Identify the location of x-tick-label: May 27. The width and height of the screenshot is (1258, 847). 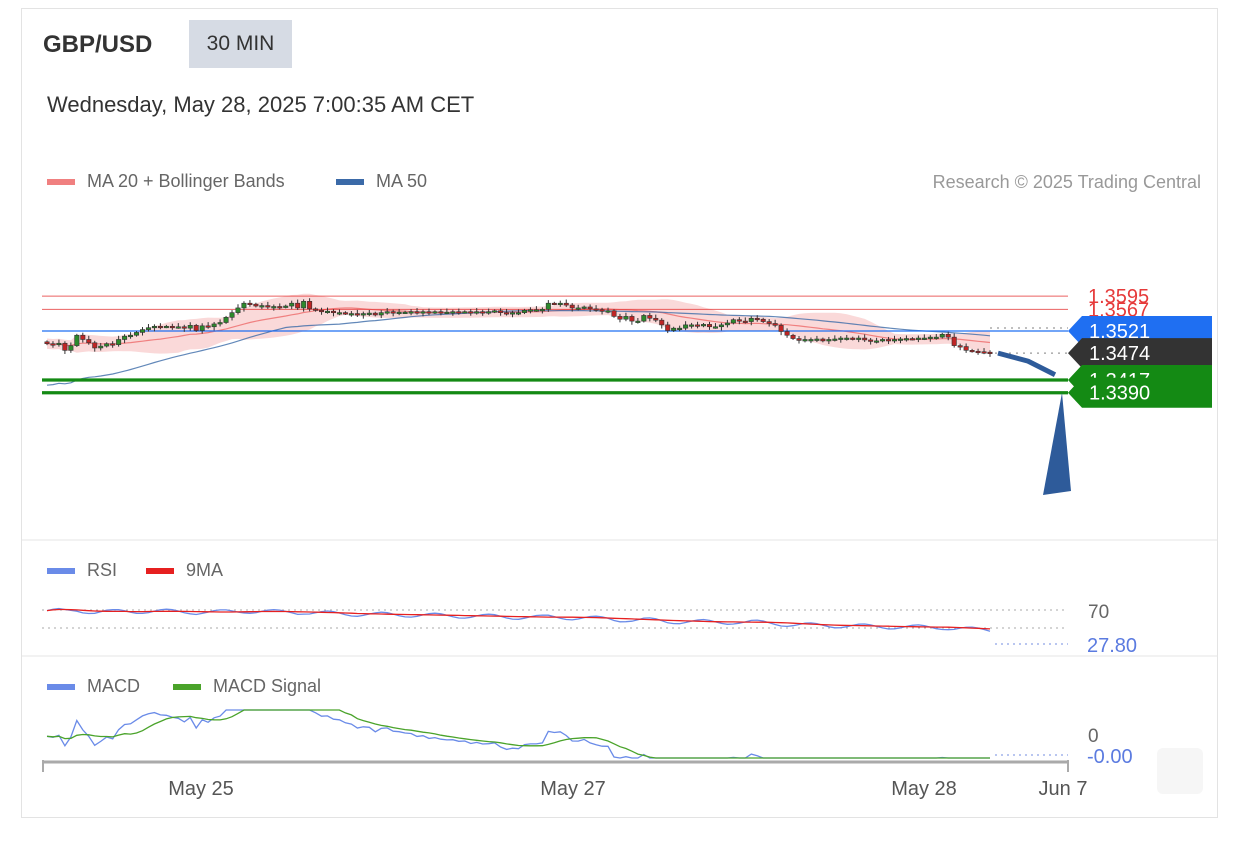
(573, 789).